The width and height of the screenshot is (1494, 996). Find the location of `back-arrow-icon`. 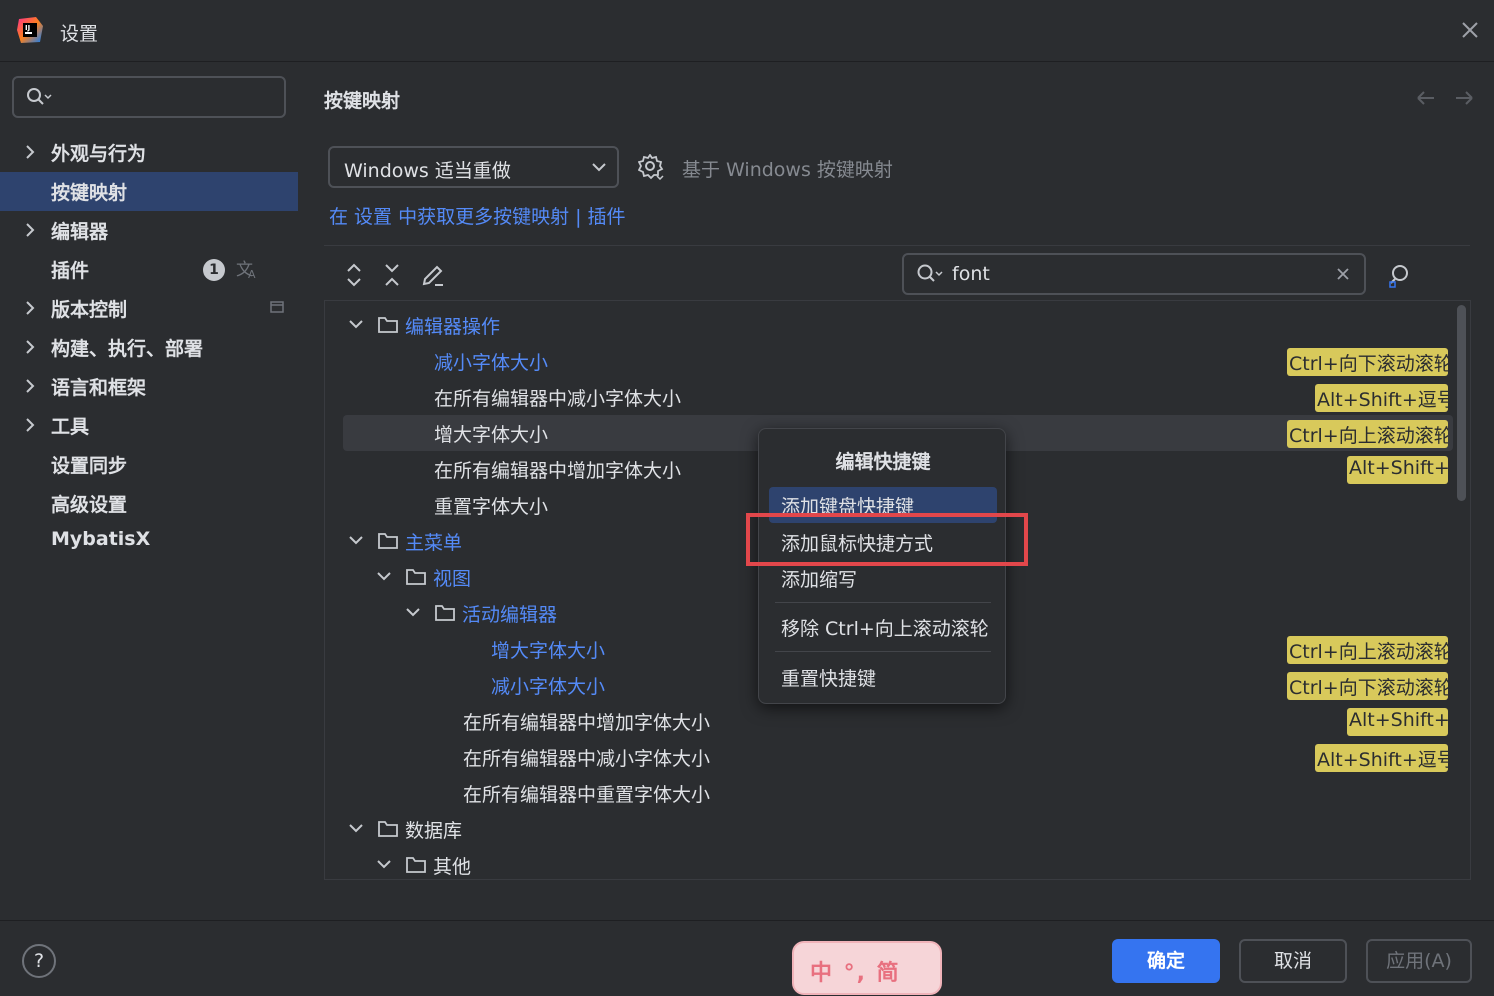

back-arrow-icon is located at coordinates (1425, 98).